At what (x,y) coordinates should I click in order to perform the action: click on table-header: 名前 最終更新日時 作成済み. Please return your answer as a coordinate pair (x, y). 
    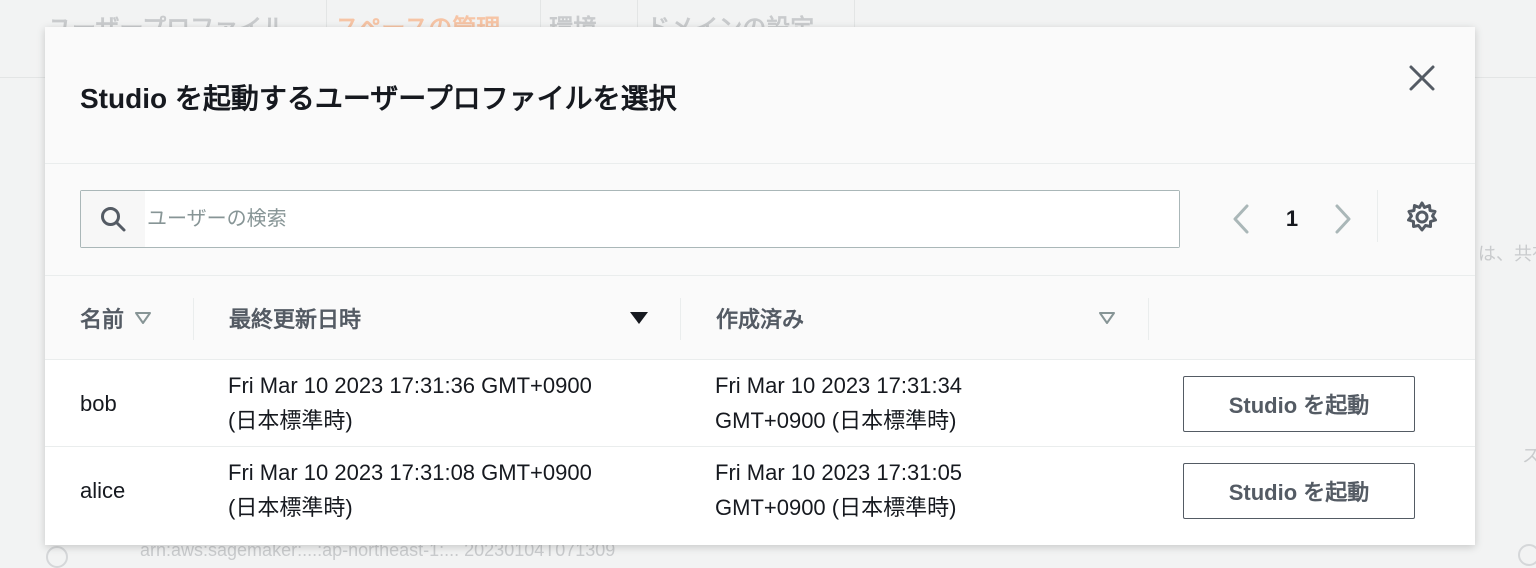
    Looking at the image, I should click on (760, 318).